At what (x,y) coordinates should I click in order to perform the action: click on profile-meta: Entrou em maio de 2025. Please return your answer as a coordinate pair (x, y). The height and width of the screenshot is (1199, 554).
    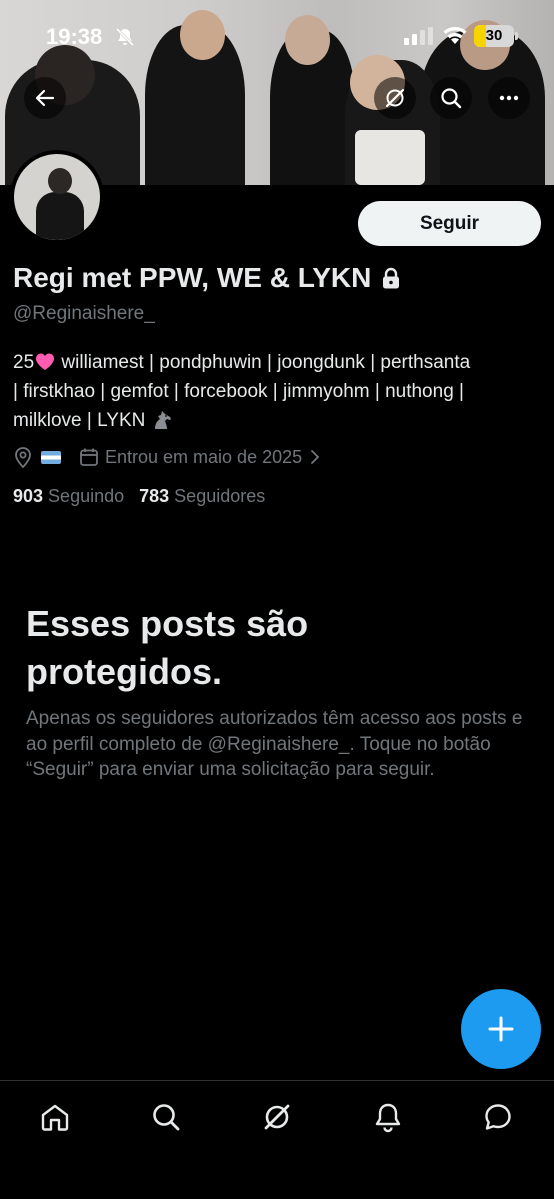
    Looking at the image, I should click on (166, 457).